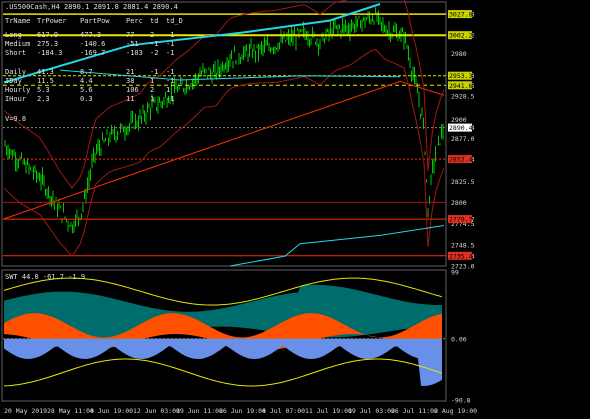 Image resolution: width=590 pixels, height=419 pixels. Describe the element at coordinates (328, 411) in the screenshot. I see `time-axis-label: 11 Jul 19:00` at that location.